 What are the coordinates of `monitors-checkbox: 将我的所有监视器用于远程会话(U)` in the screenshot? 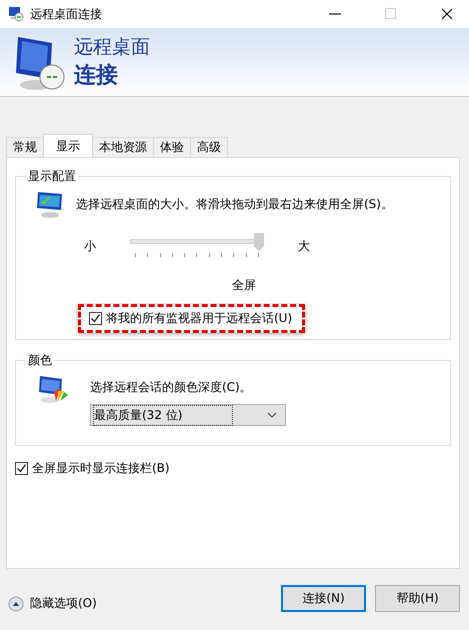 It's located at (190, 318).